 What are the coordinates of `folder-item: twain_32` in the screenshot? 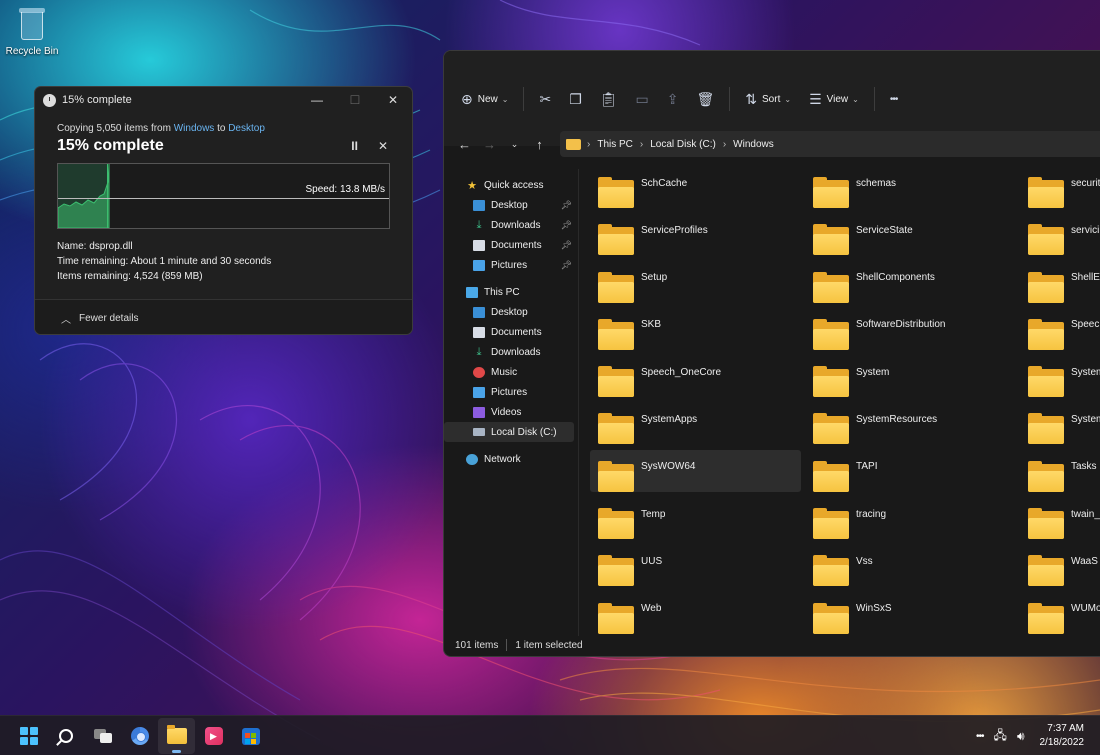 It's located at (1060, 518).